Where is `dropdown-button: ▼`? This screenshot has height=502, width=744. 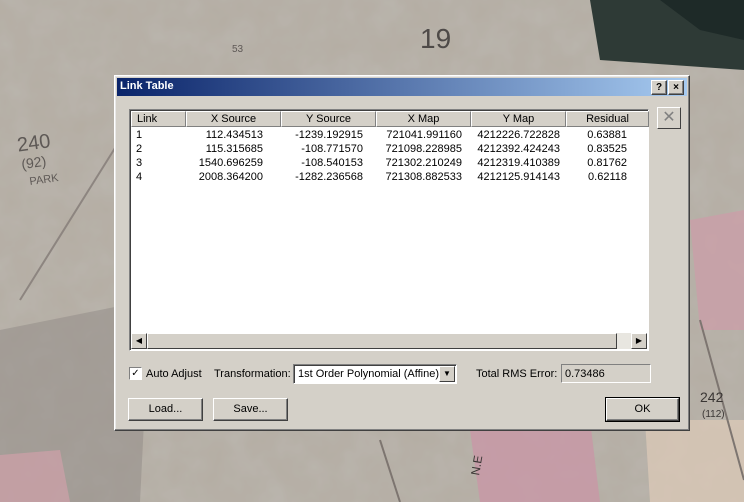
dropdown-button: ▼ is located at coordinates (447, 374).